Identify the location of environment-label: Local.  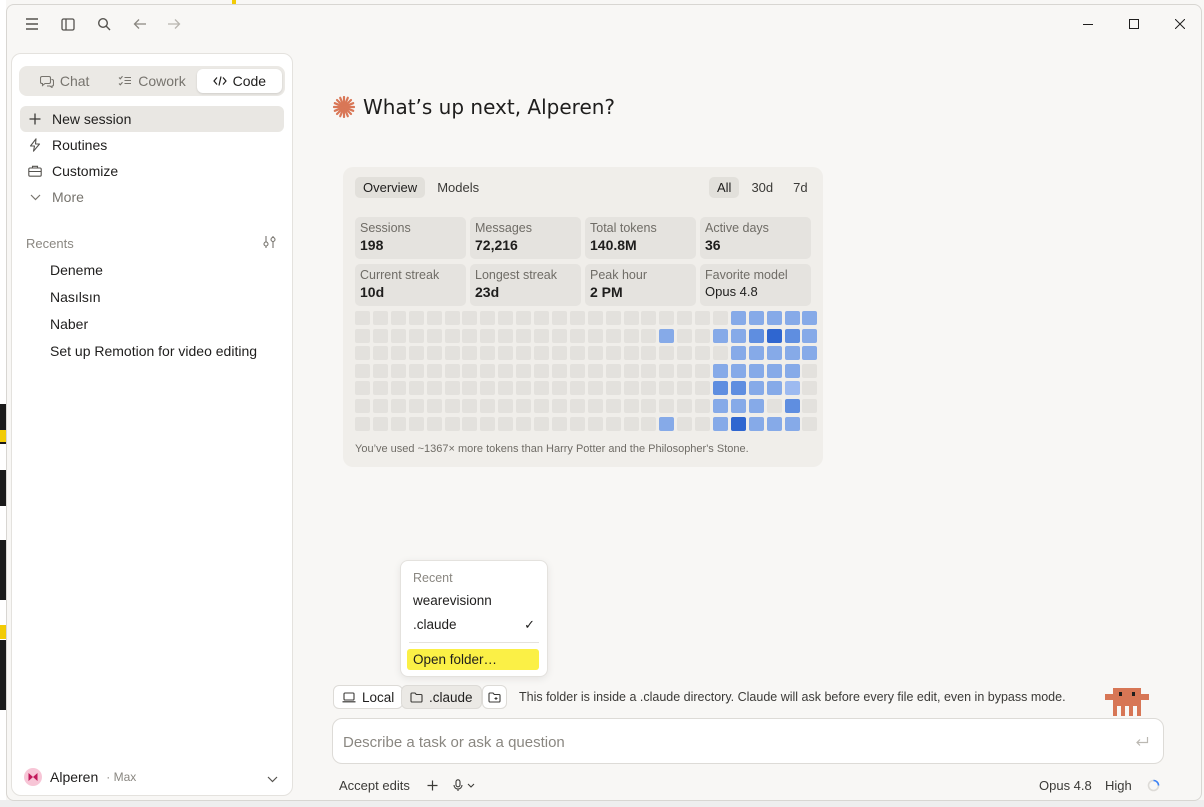
(378, 697).